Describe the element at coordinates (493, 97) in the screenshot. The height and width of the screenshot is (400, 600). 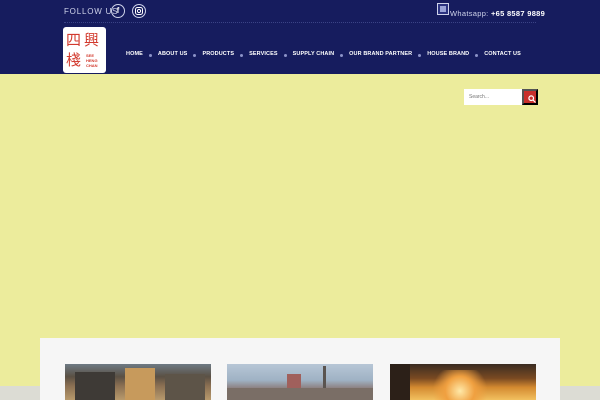
I see `search-input` at that location.